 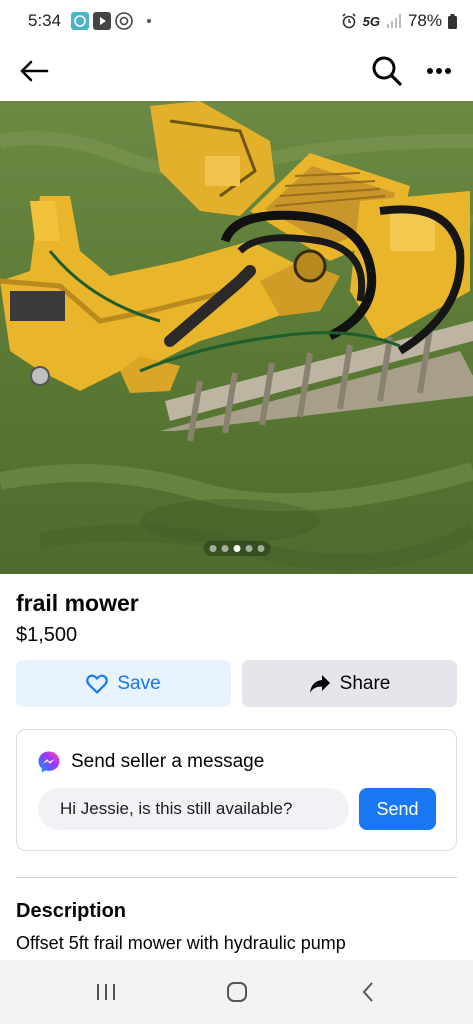 What do you see at coordinates (371, 21) in the screenshot?
I see `network-type: 5G` at bounding box center [371, 21].